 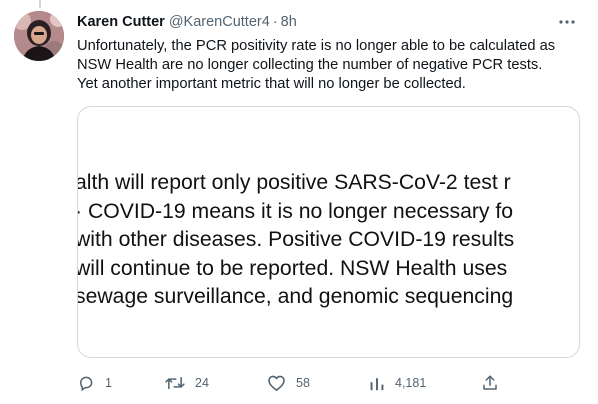 I want to click on reply-icon, so click(x=86, y=383).